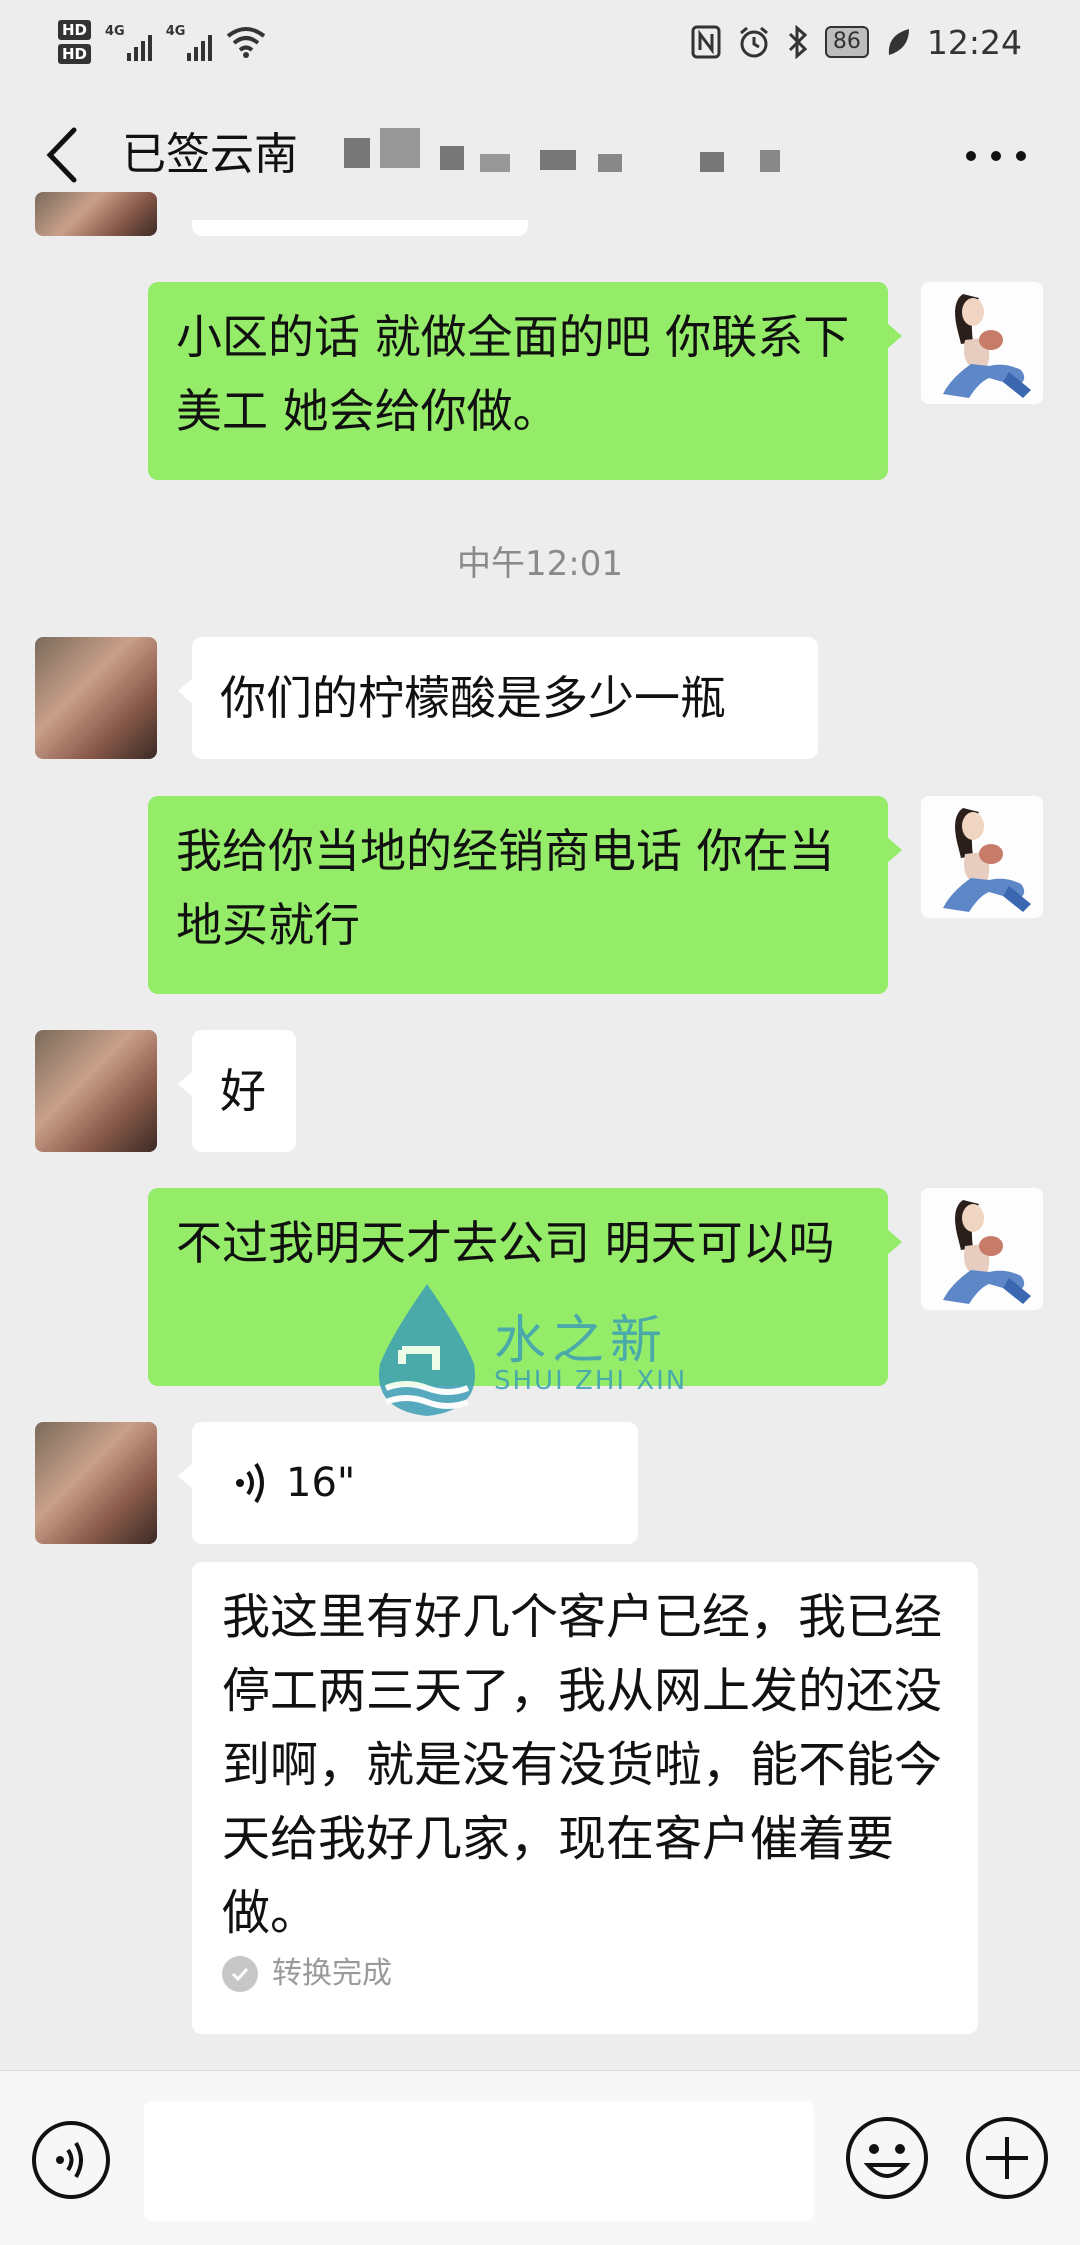 This screenshot has height=2245, width=1080. I want to click on sim1-signal: 4G, so click(128, 42).